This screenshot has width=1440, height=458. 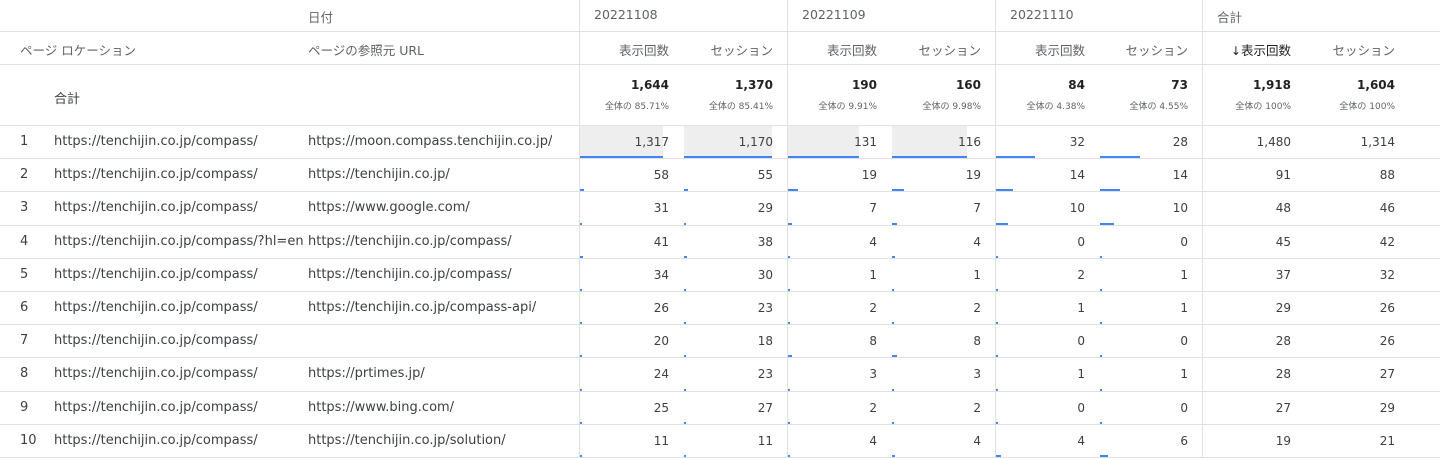 I want to click on views-value: 2, so click(x=873, y=308).